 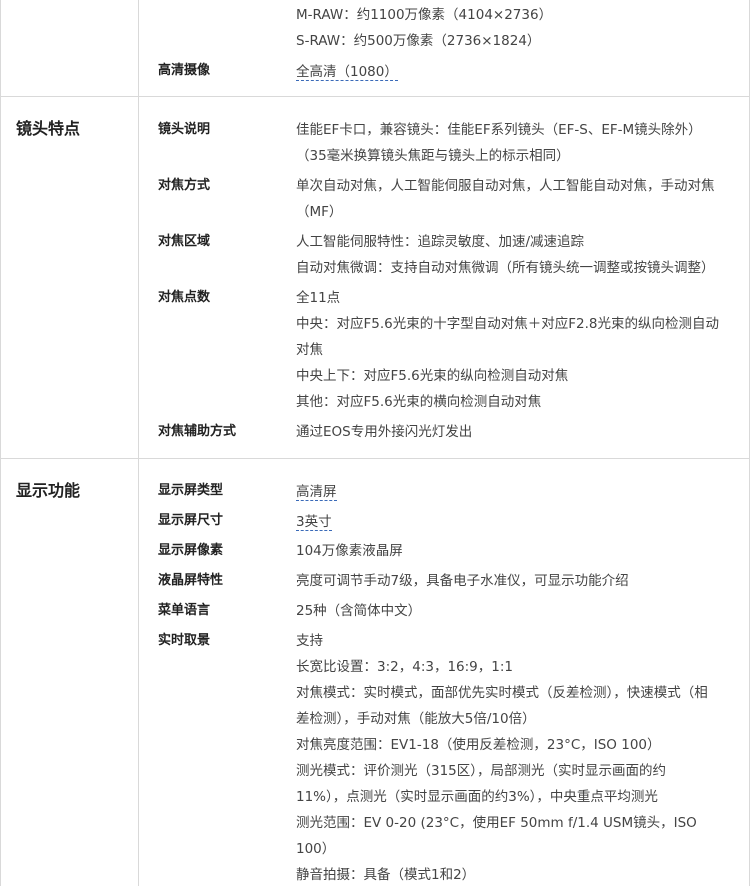 I want to click on section-display-head: 显示功能, so click(x=69, y=672).